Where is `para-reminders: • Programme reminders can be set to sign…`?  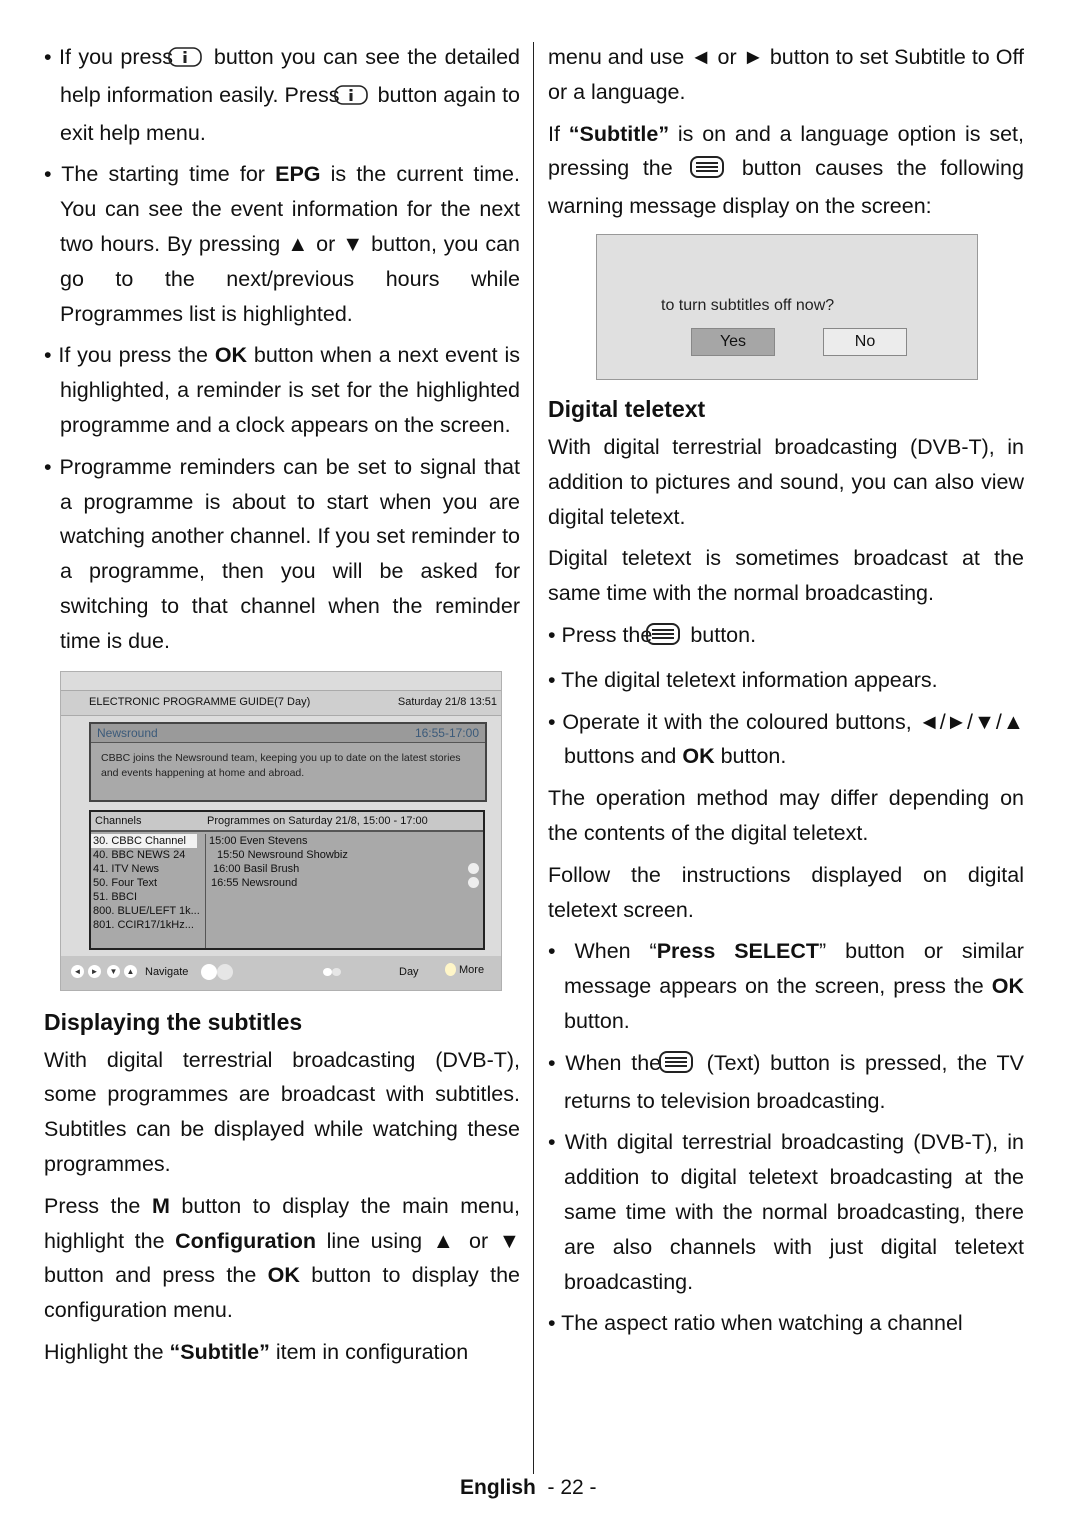
para-reminders: • Programme reminders can be set to sign… is located at coordinates (282, 553).